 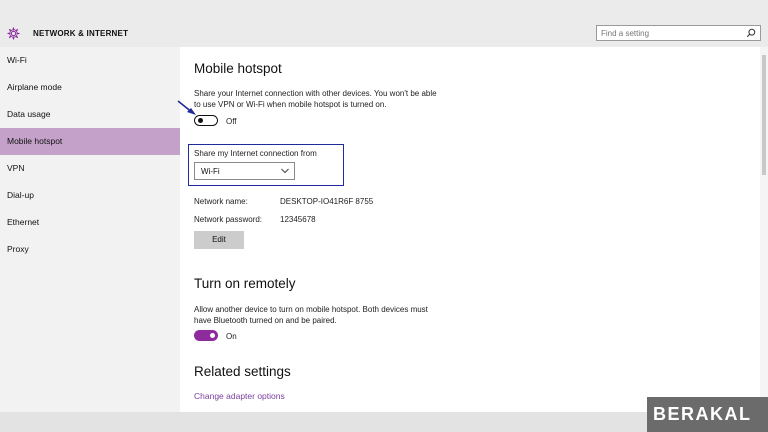 What do you see at coordinates (90, 195) in the screenshot?
I see `sidebar-item-dial-up: Dial-up` at bounding box center [90, 195].